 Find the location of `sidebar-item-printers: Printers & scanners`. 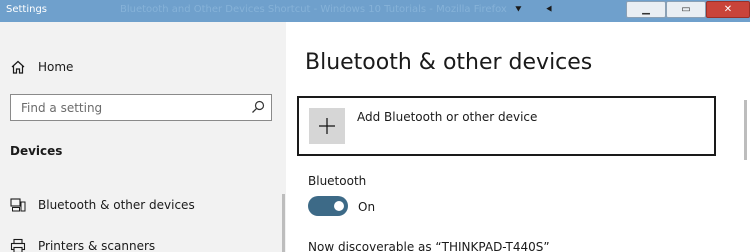

sidebar-item-printers: Printers & scanners is located at coordinates (82, 243).